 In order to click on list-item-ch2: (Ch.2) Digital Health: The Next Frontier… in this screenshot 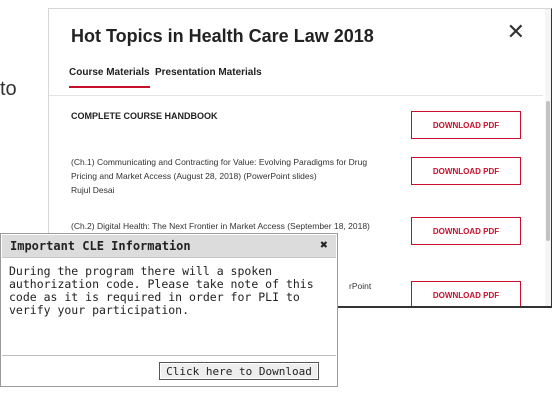, I will do `click(231, 226)`.